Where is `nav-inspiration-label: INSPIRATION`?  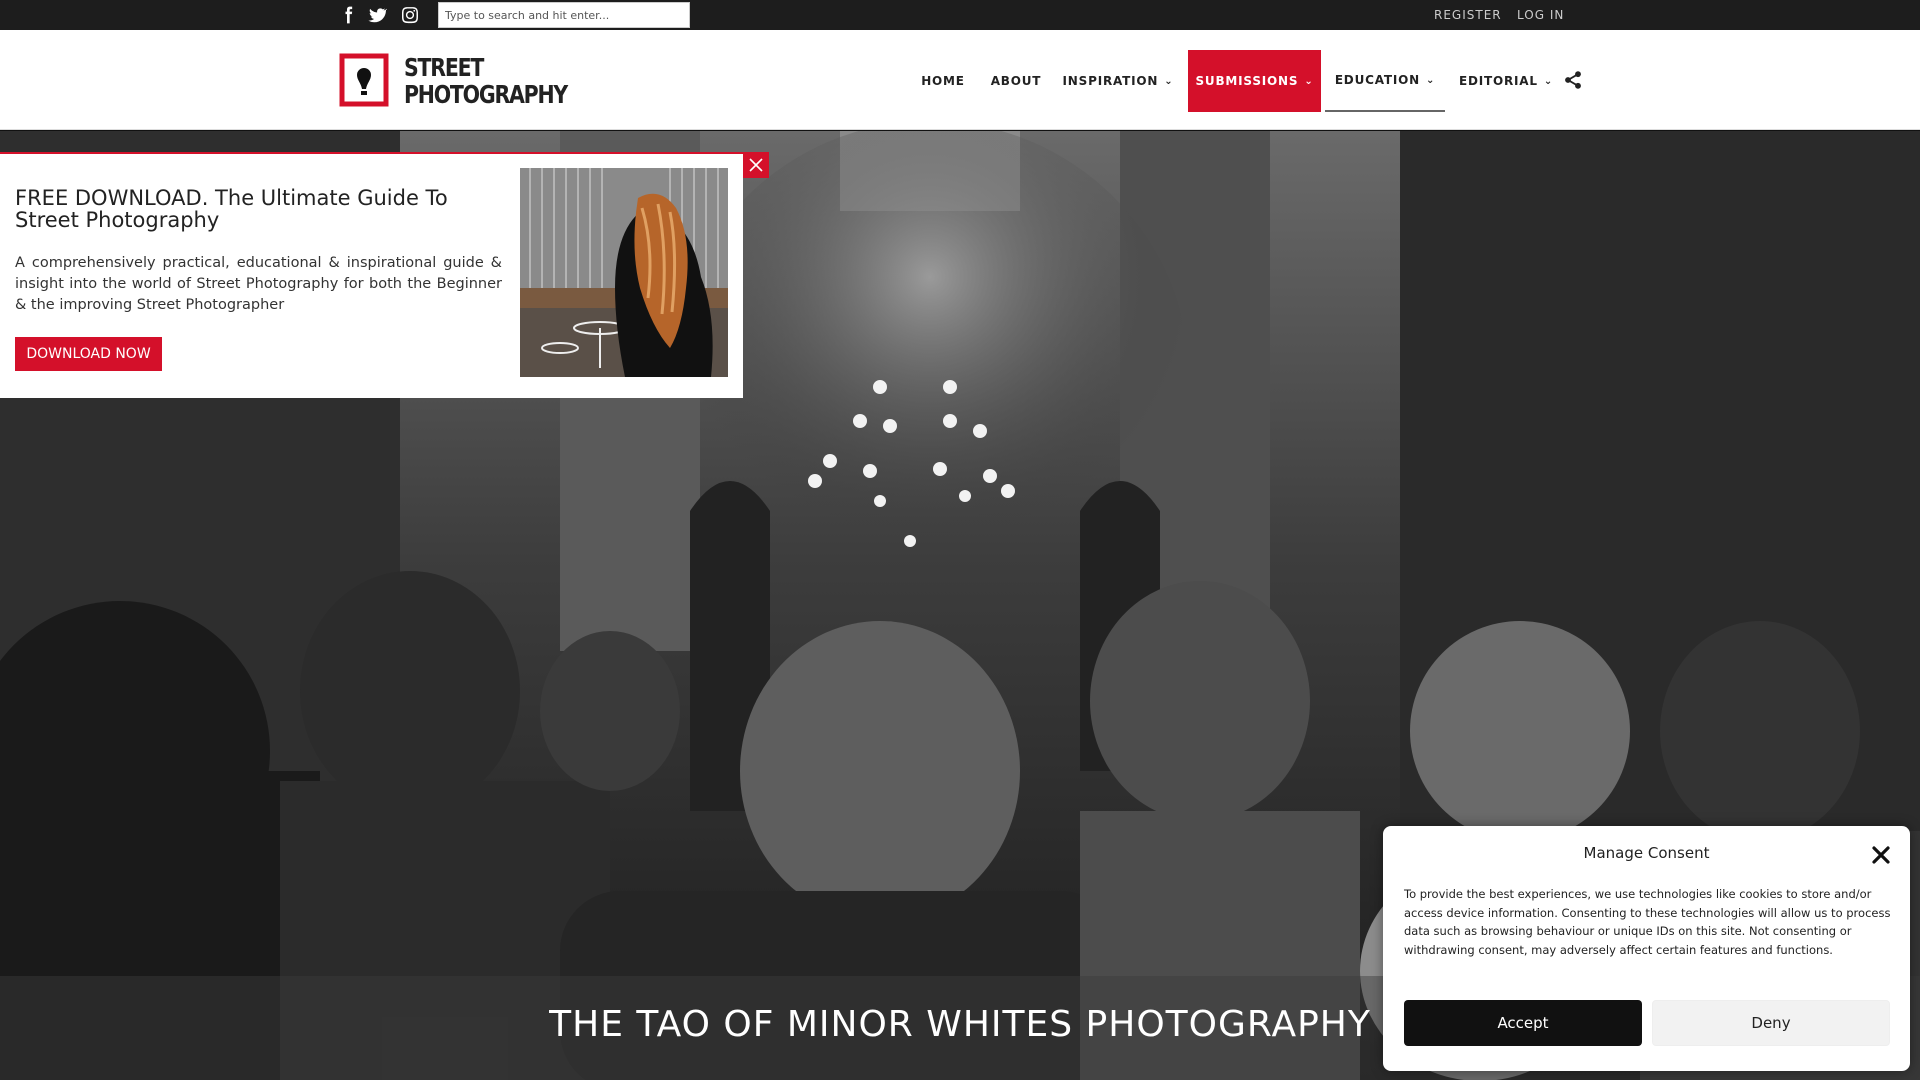
nav-inspiration-label: INSPIRATION is located at coordinates (1110, 81).